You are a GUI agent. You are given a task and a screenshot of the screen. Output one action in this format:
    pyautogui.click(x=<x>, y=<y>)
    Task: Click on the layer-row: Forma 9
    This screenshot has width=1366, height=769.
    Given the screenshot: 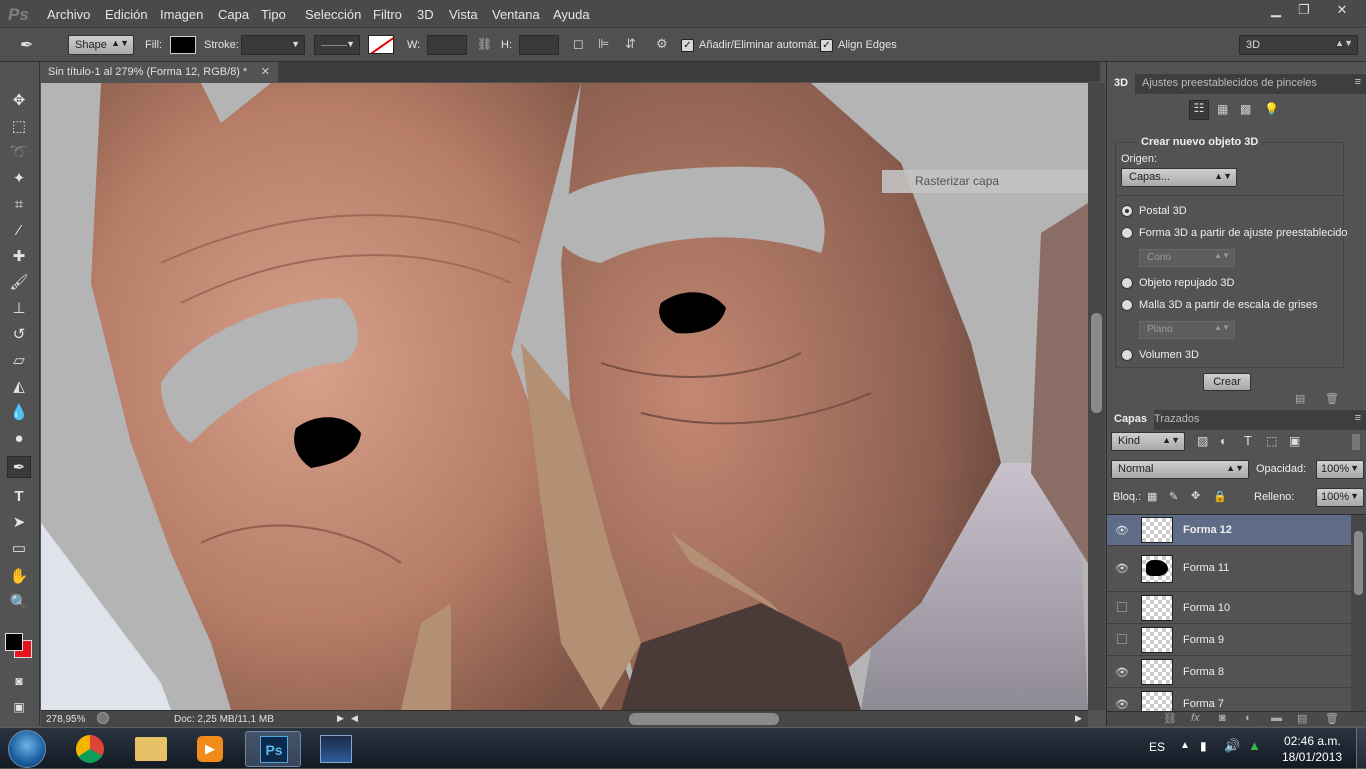 What is the action you would take?
    pyautogui.click(x=1229, y=640)
    